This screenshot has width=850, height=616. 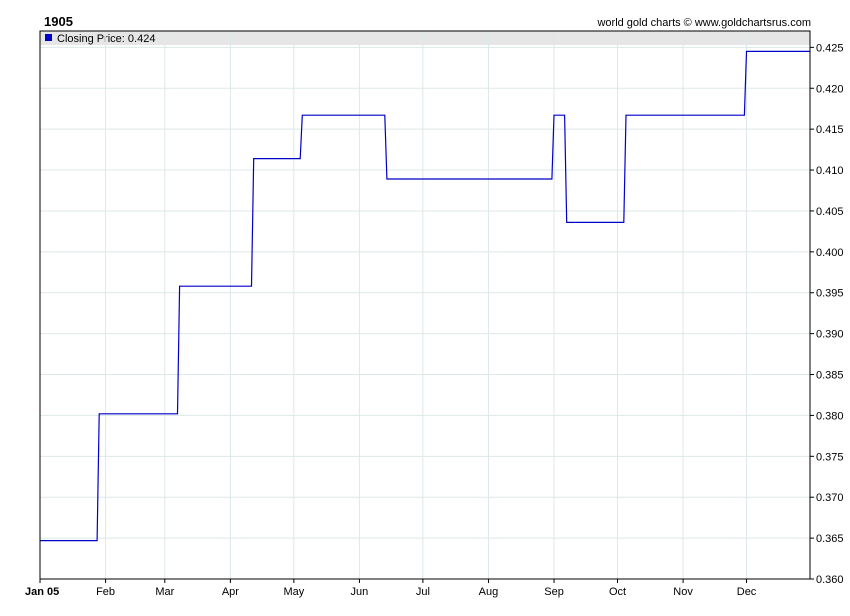 I want to click on x-axis-labels: Jan 05 Feb Mar Apr May Jun Jul Aug Sep Oct Nov Dec, so click(x=391, y=592).